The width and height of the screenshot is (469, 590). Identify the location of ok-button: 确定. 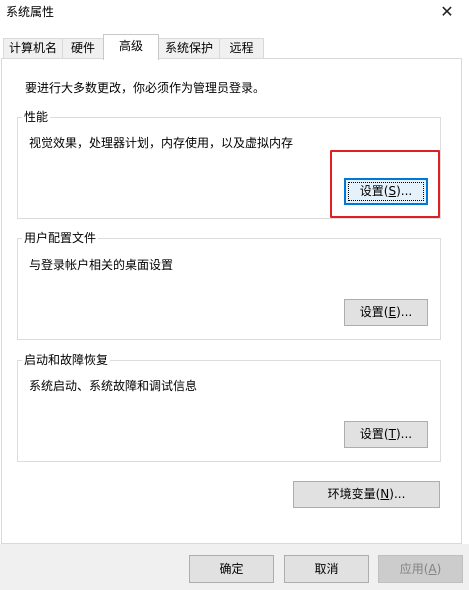
(231, 569).